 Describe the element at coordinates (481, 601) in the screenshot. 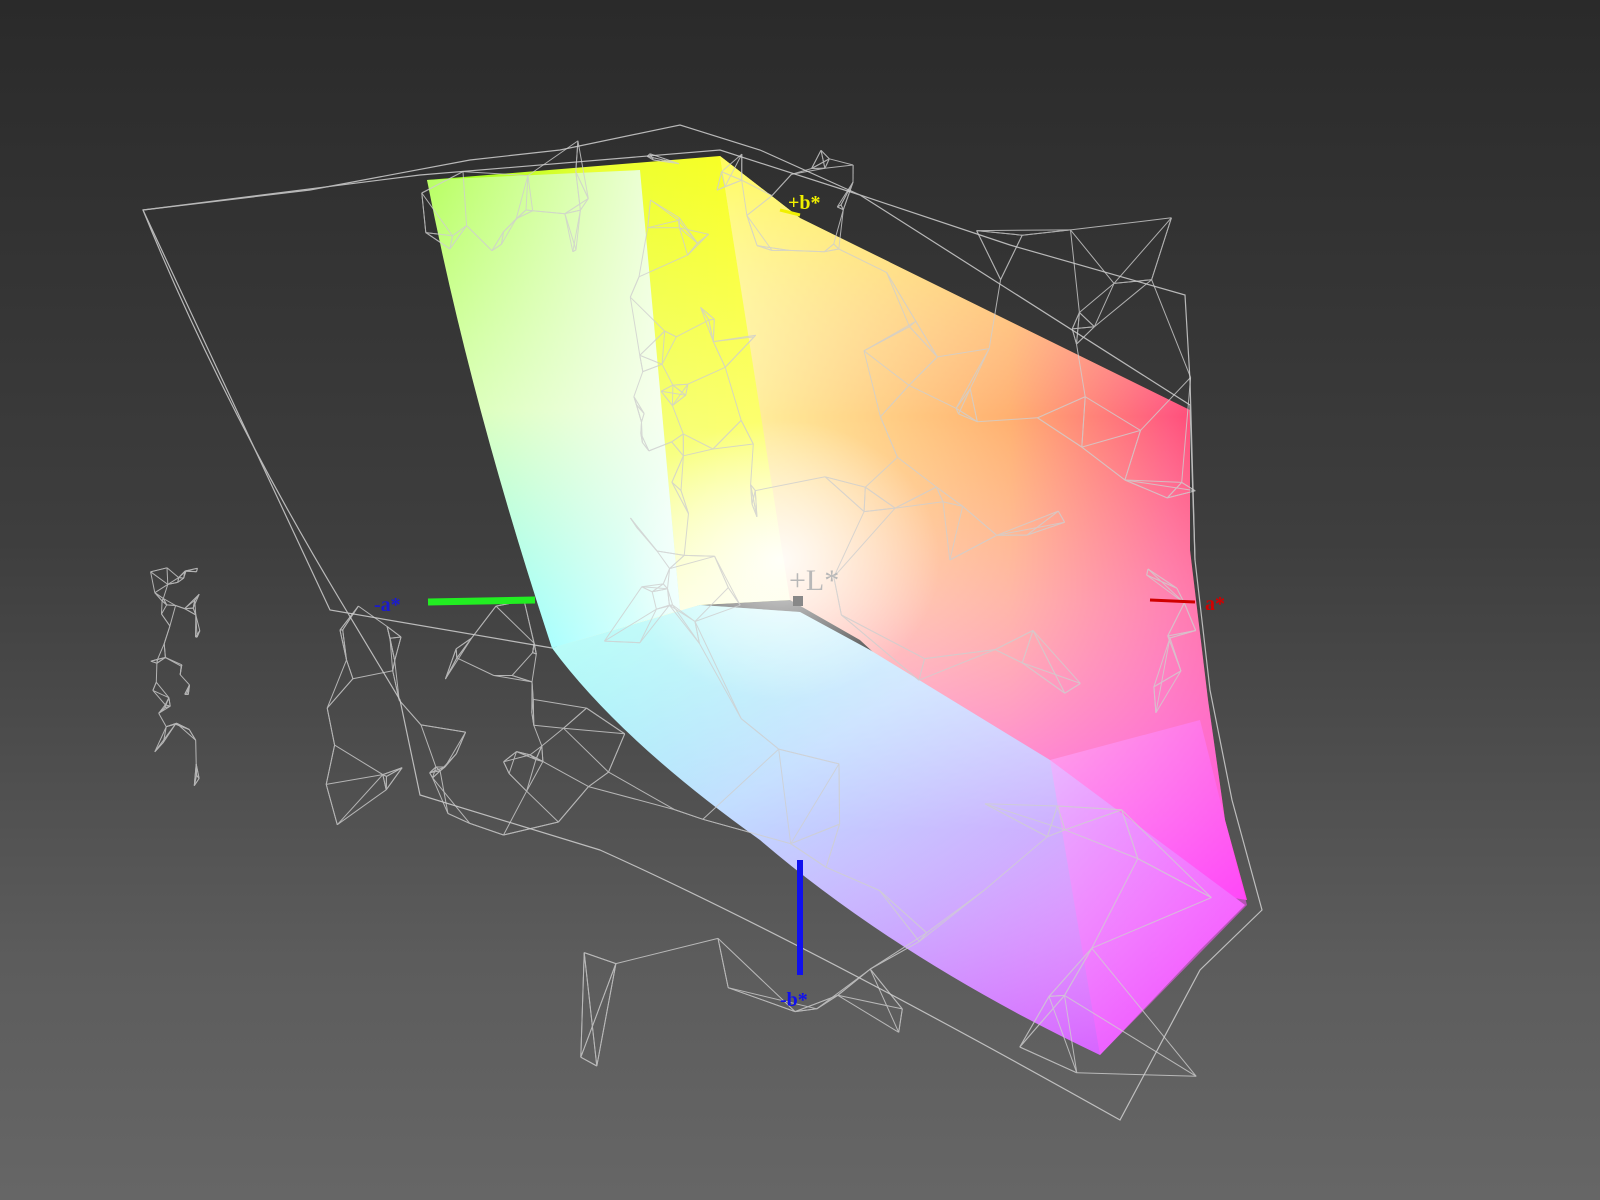

I see `axis-minus-a-line` at that location.